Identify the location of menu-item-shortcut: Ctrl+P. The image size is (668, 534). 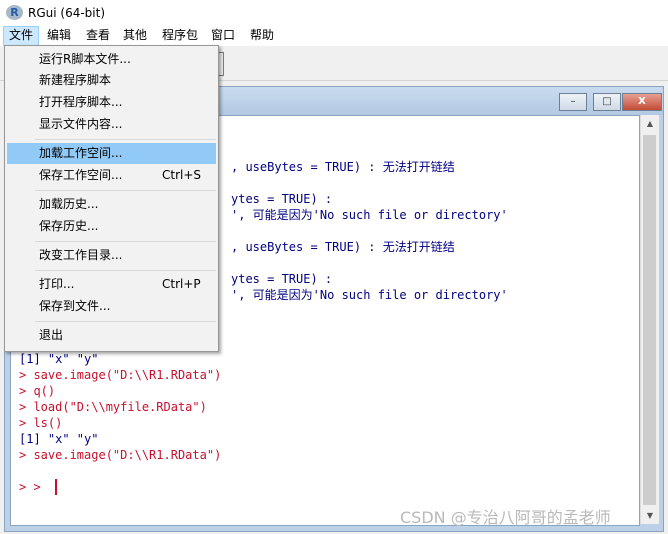
(181, 284).